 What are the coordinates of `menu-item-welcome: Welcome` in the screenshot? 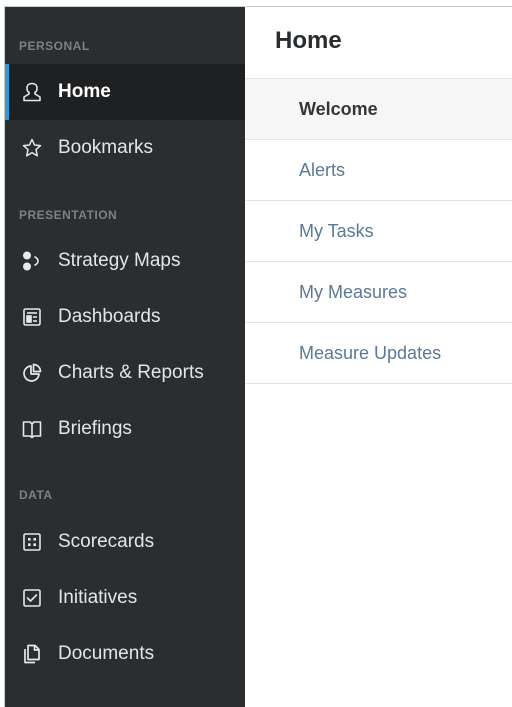 It's located at (378, 109).